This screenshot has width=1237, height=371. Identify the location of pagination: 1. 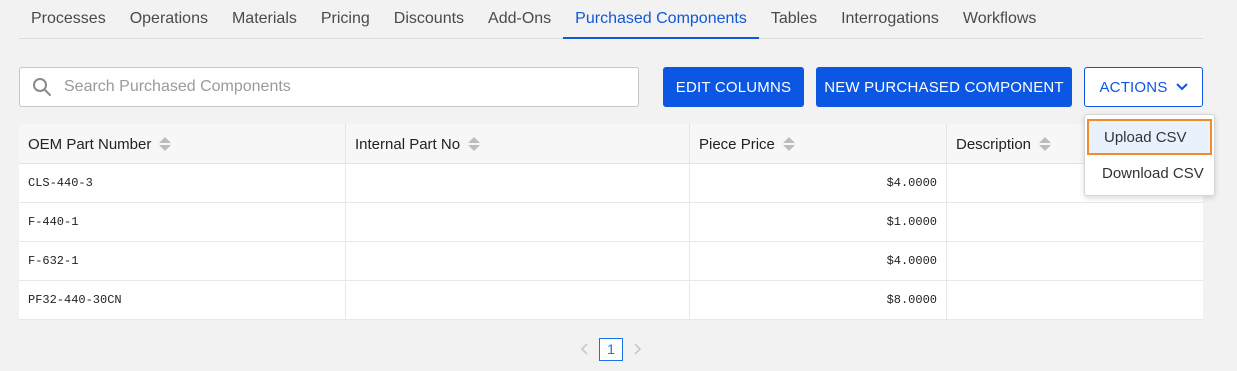
(611, 349).